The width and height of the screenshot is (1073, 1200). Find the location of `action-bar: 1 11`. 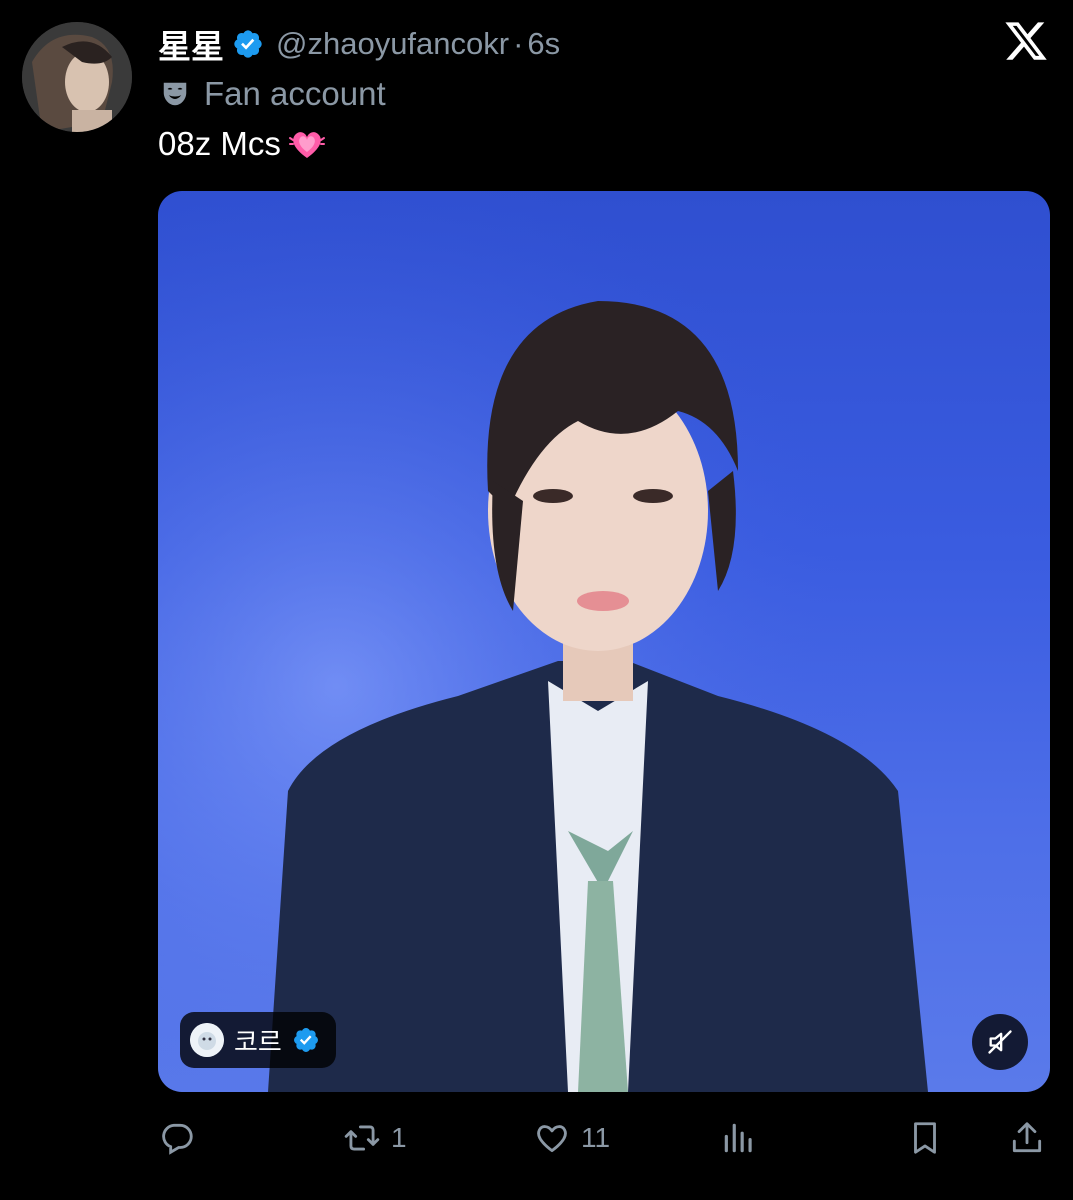

action-bar: 1 11 is located at coordinates (604, 1138).